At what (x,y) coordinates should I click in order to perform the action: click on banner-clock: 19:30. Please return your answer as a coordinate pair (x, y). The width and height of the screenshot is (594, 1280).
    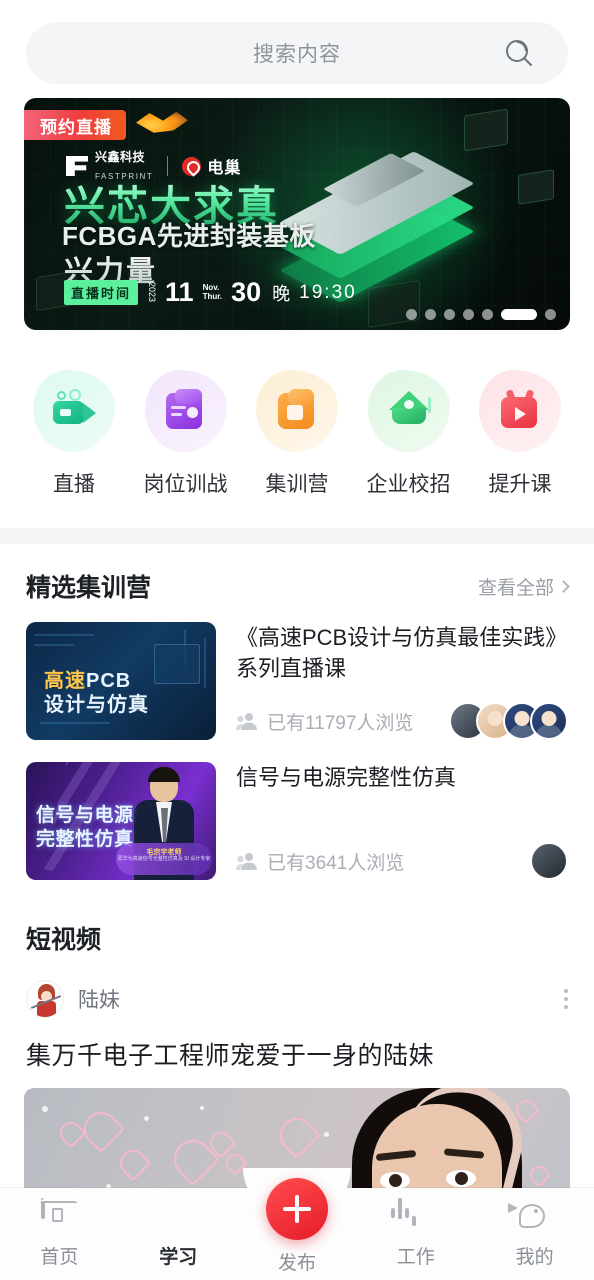
    Looking at the image, I should click on (328, 292).